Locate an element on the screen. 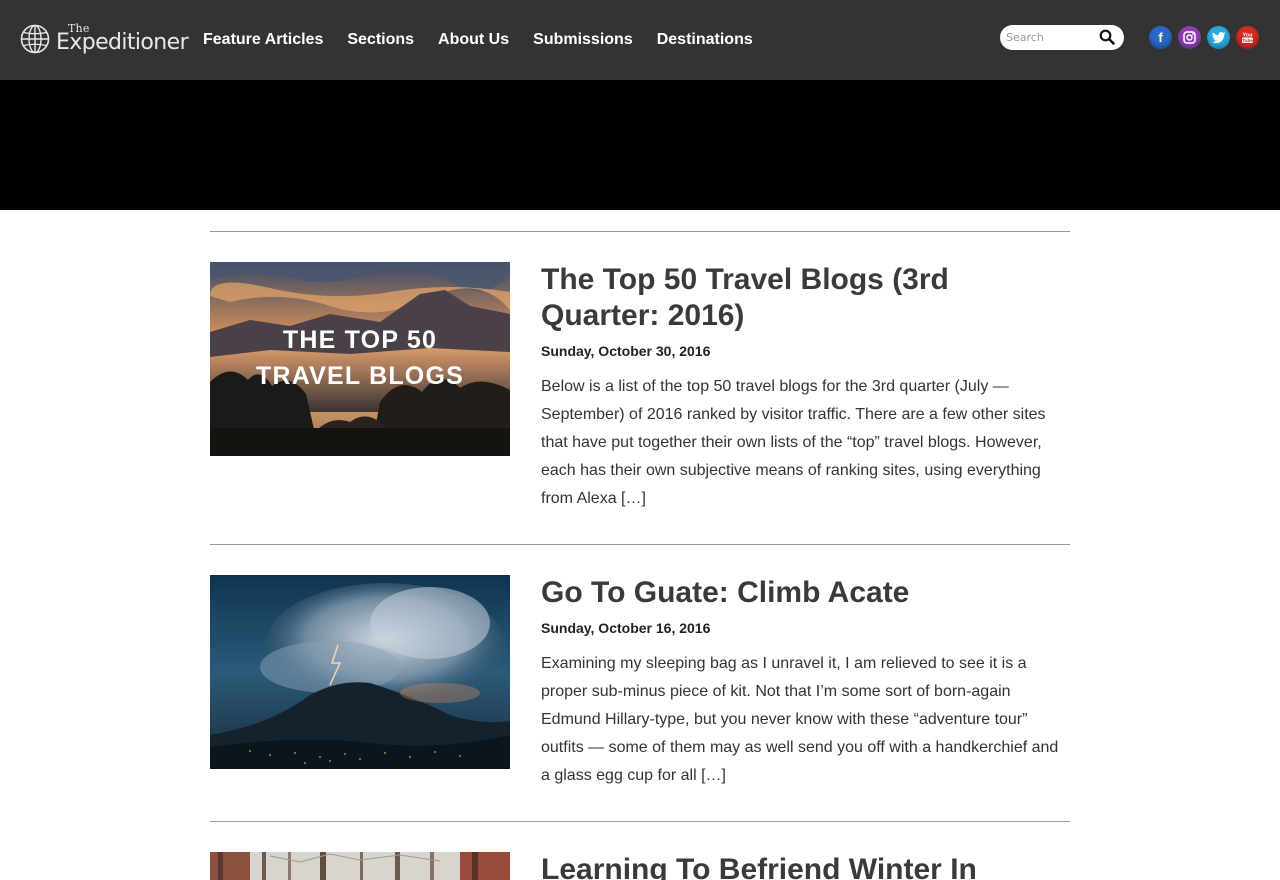 Image resolution: width=1280 pixels, height=880 pixels. winter-forest-image is located at coordinates (360, 866).